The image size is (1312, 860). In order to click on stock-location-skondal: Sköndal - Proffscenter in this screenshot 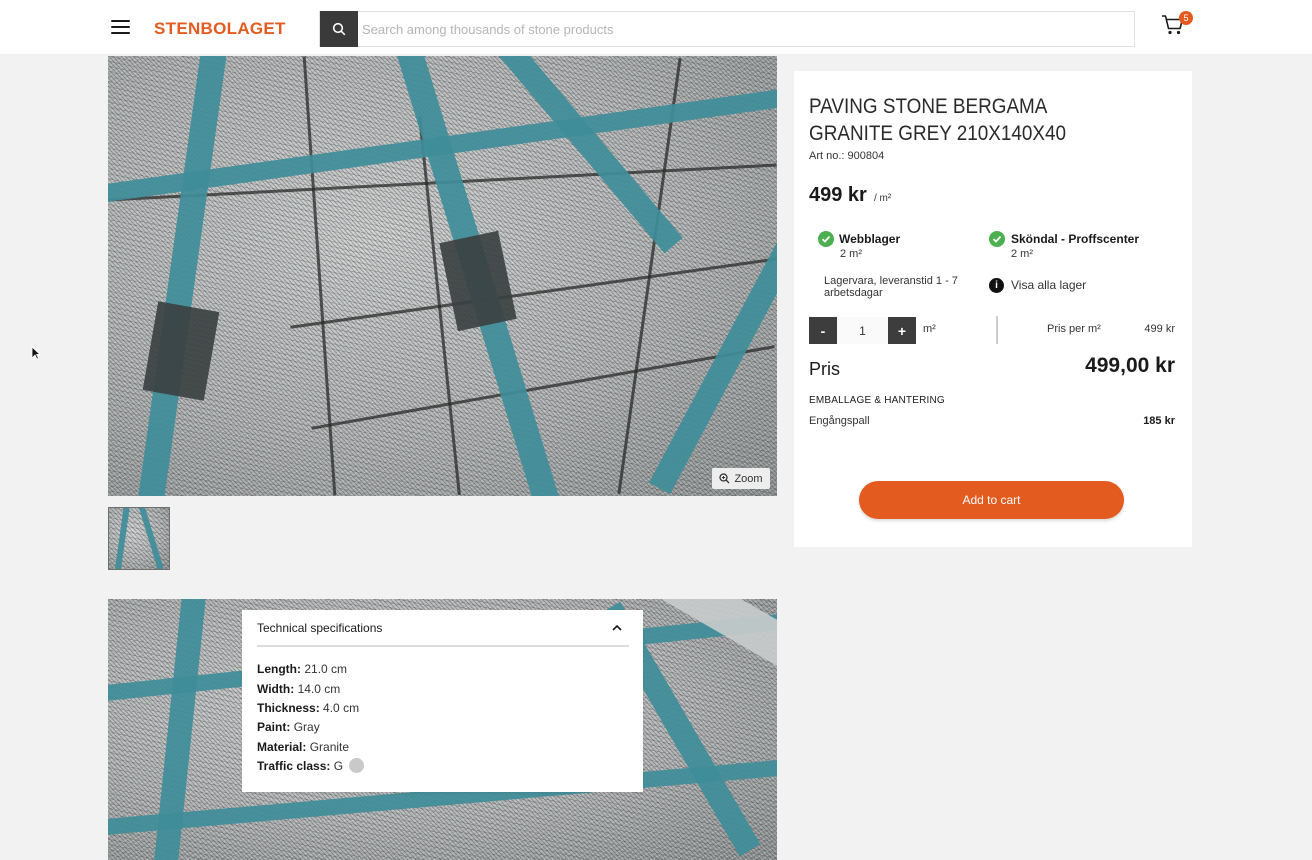, I will do `click(1075, 239)`.